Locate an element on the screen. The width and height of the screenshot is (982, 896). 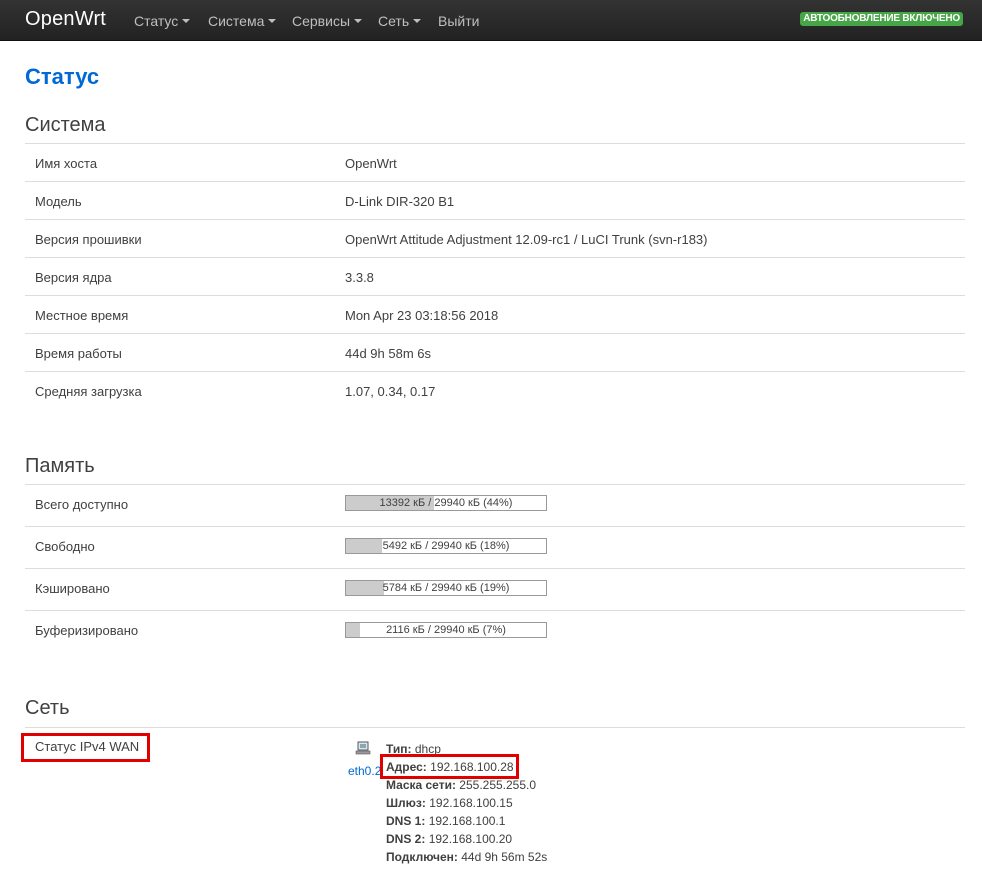
wan-detail-uptime: Подключен: 44d 9h 56m 52s is located at coordinates (466, 857).